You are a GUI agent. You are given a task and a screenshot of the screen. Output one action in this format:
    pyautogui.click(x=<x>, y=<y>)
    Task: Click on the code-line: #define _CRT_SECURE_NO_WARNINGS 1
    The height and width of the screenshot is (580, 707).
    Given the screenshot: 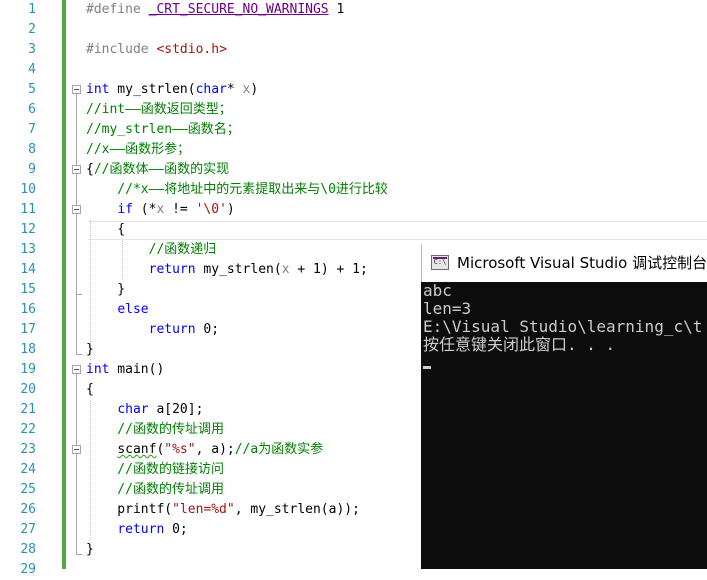 What is the action you would take?
    pyautogui.click(x=215, y=10)
    